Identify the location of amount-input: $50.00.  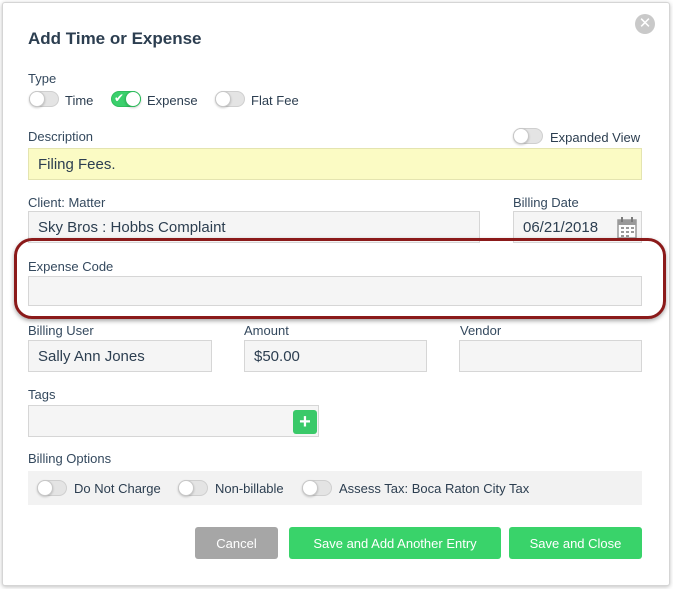
(335, 356).